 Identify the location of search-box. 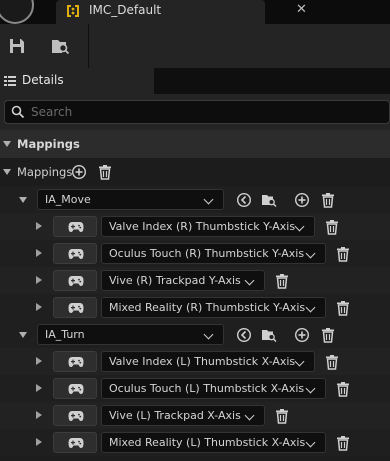
(197, 112).